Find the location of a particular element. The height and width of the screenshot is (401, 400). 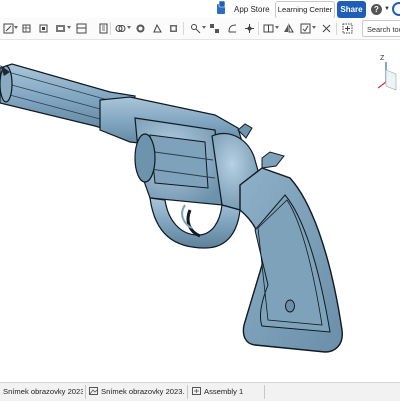

sketch-dropdown-icon is located at coordinates (16, 27).